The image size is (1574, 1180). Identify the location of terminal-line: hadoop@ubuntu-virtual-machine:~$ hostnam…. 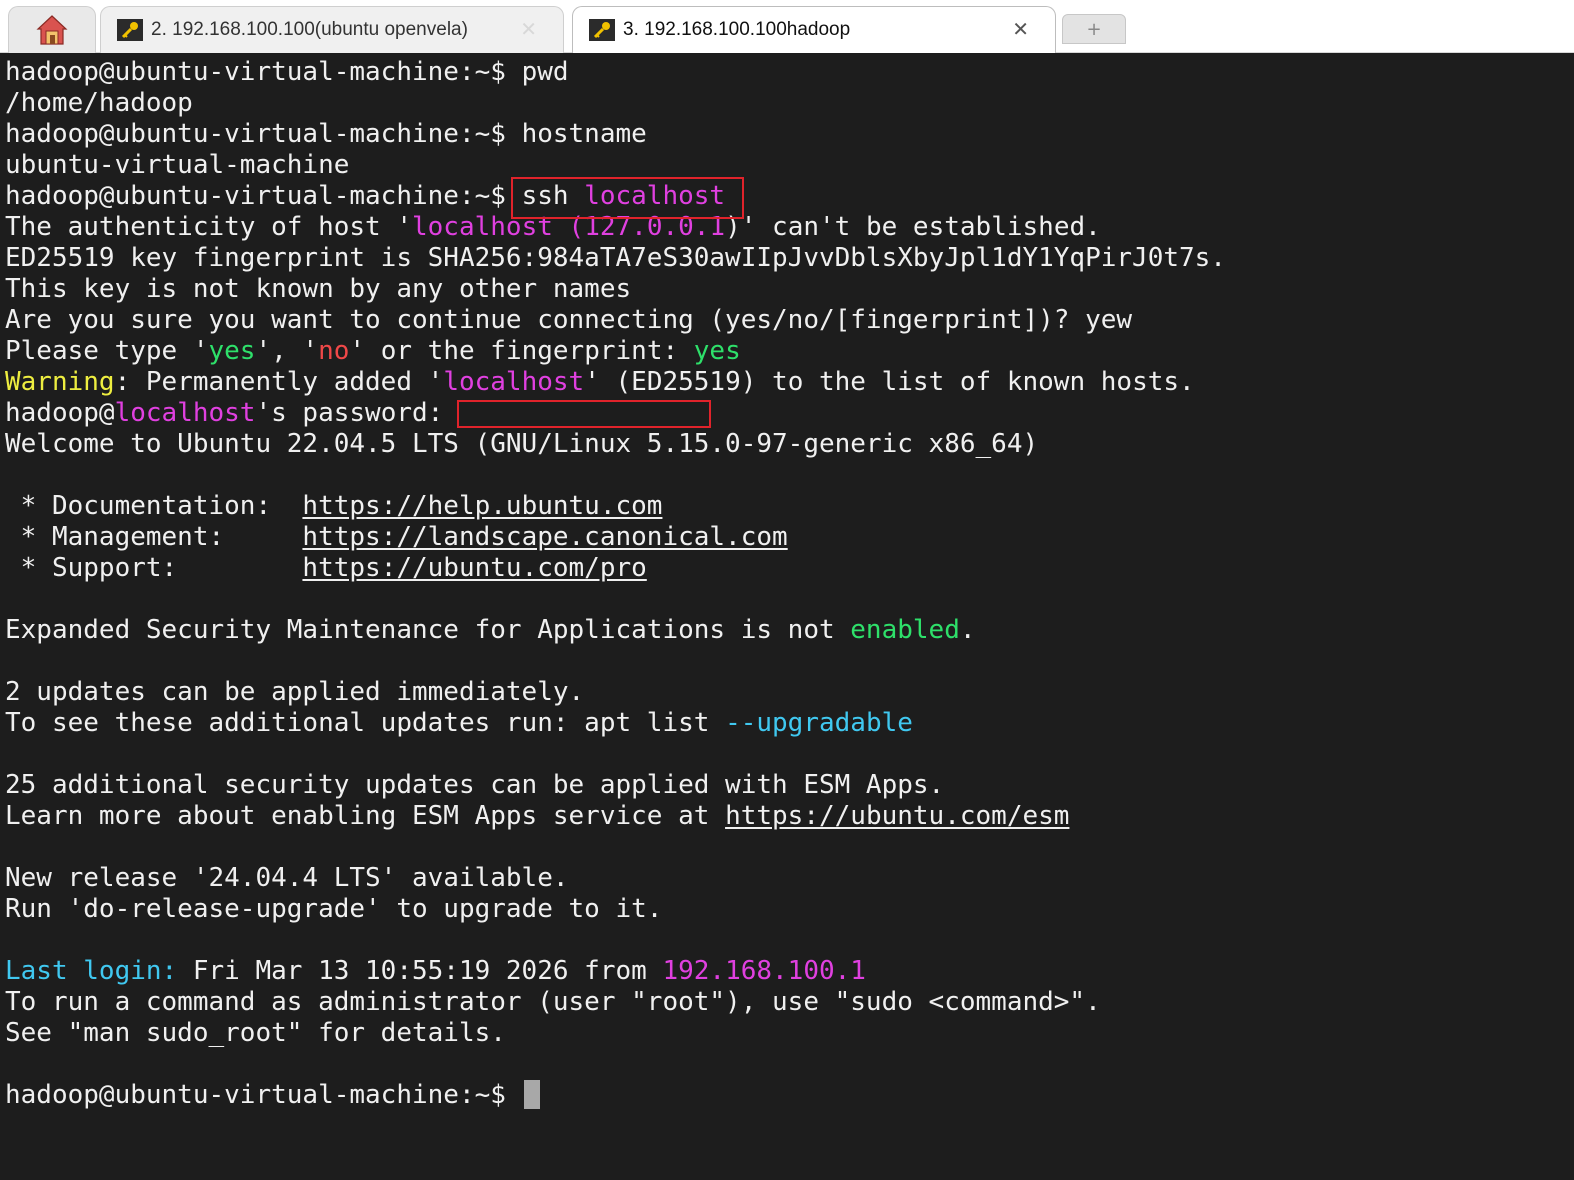
(789, 134).